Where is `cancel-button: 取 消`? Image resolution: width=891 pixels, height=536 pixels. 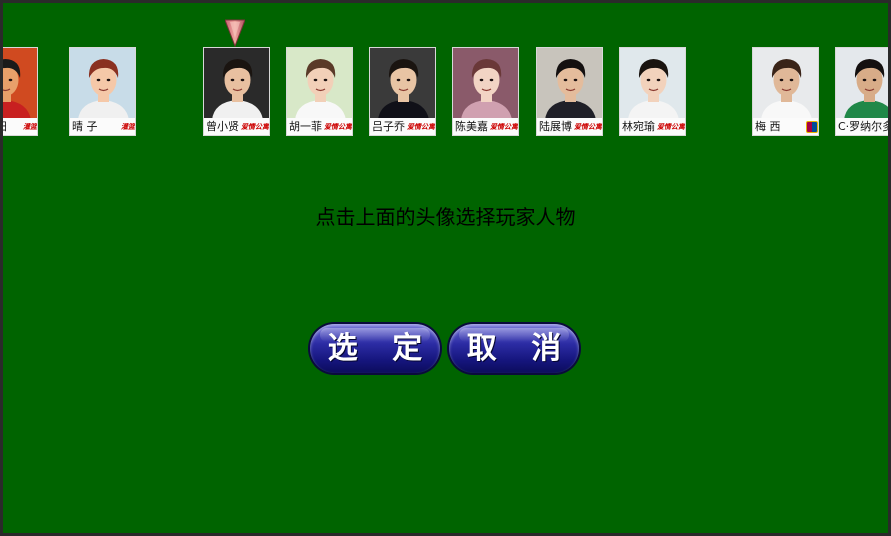 cancel-button: 取 消 is located at coordinates (514, 348).